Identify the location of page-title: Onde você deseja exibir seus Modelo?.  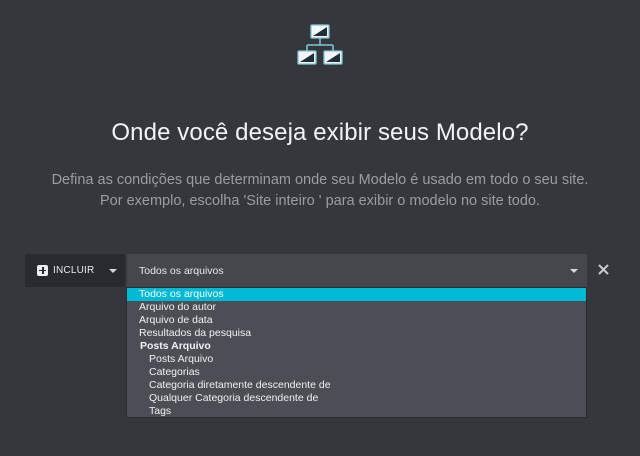
(320, 132).